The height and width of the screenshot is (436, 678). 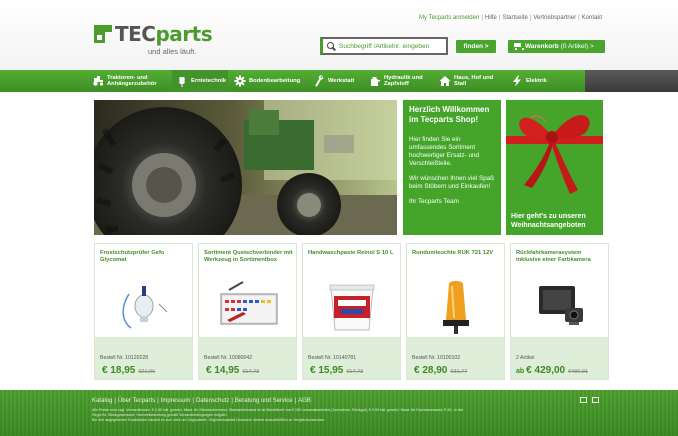 I want to click on price-value: € 18,95, so click(x=119, y=370).